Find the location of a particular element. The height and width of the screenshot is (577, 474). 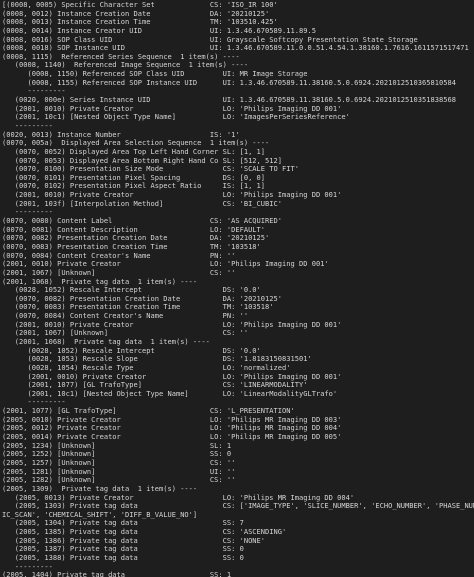

output-line: (2005, 1252) [Unknown] SS: 0 is located at coordinates (117, 454).